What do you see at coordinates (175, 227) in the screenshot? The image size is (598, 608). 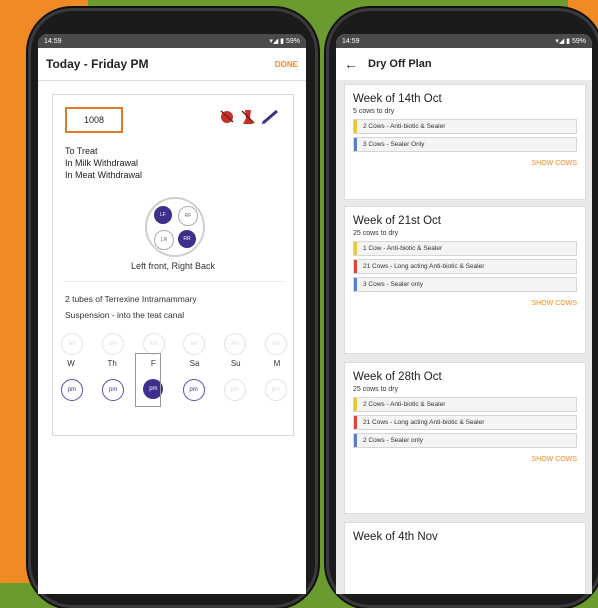 I see `udder-quarters-diagram: LF RF LR RR` at bounding box center [175, 227].